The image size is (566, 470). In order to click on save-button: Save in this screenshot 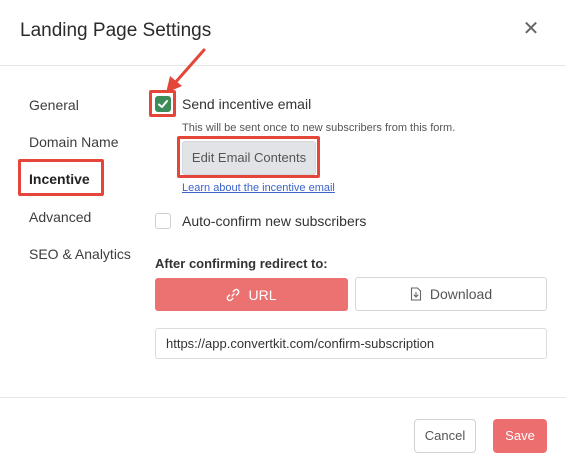, I will do `click(520, 436)`.